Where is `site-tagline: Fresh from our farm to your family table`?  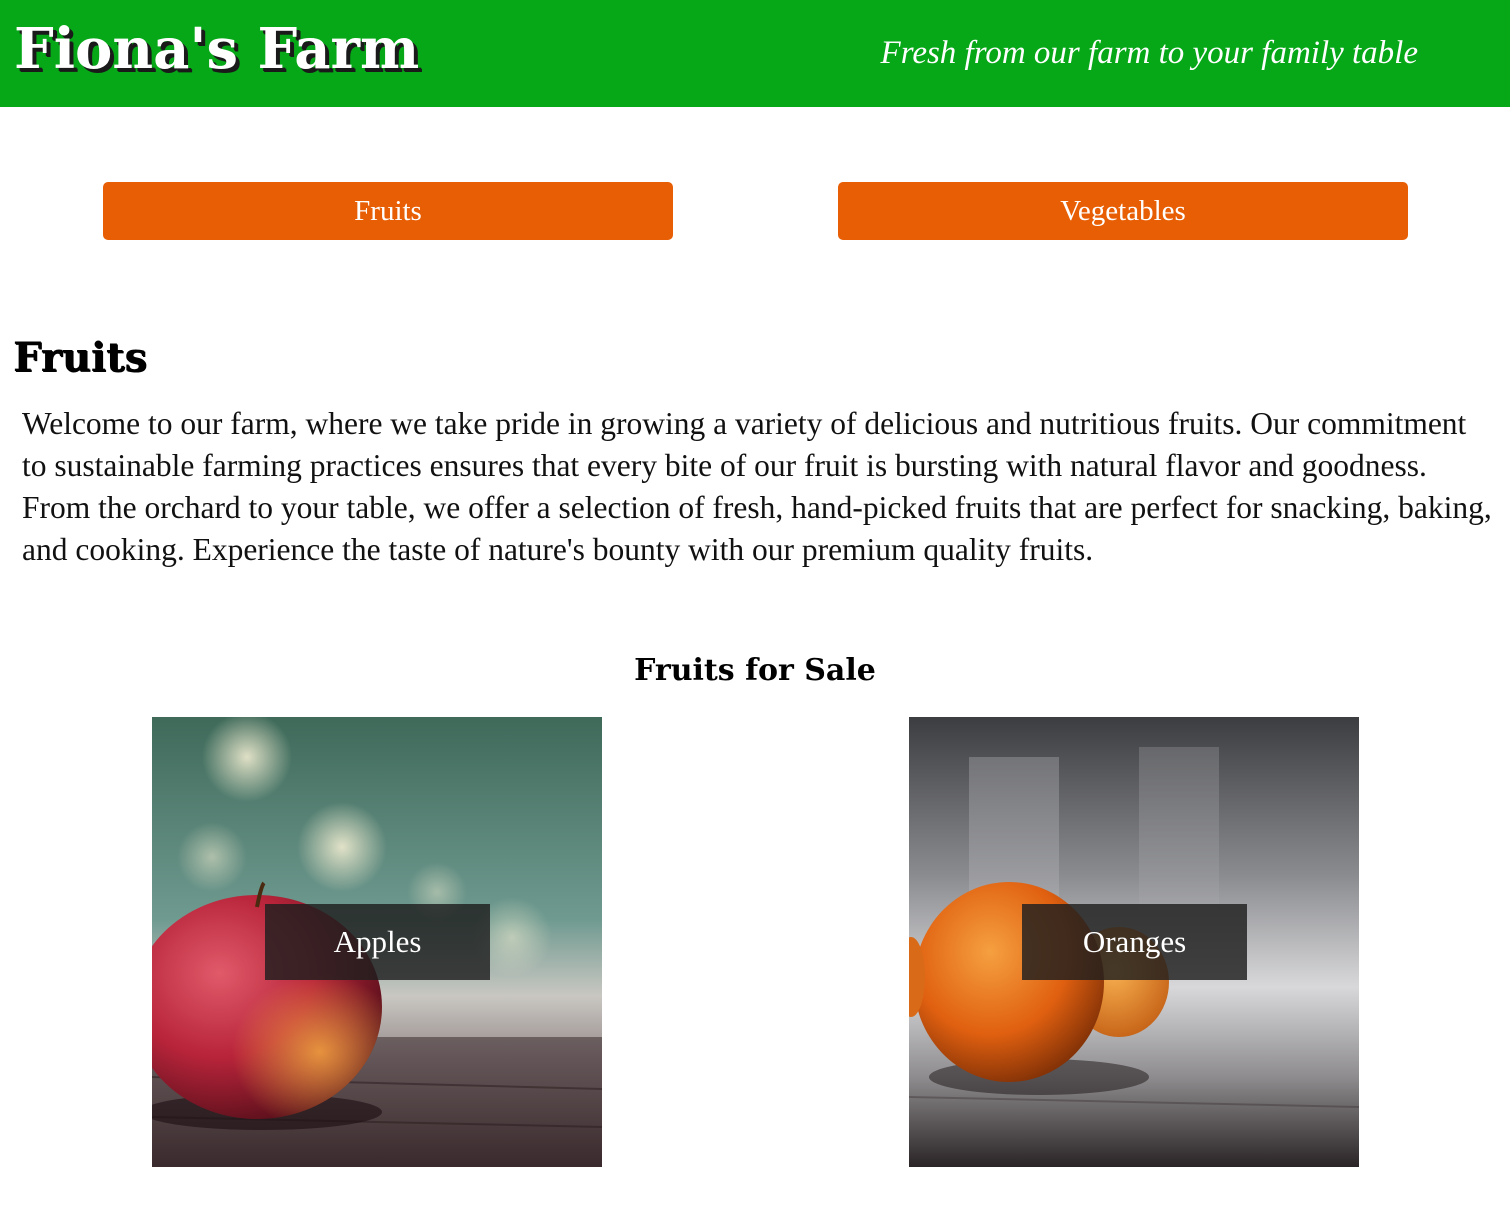
site-tagline: Fresh from our farm to your family table is located at coordinates (1149, 53).